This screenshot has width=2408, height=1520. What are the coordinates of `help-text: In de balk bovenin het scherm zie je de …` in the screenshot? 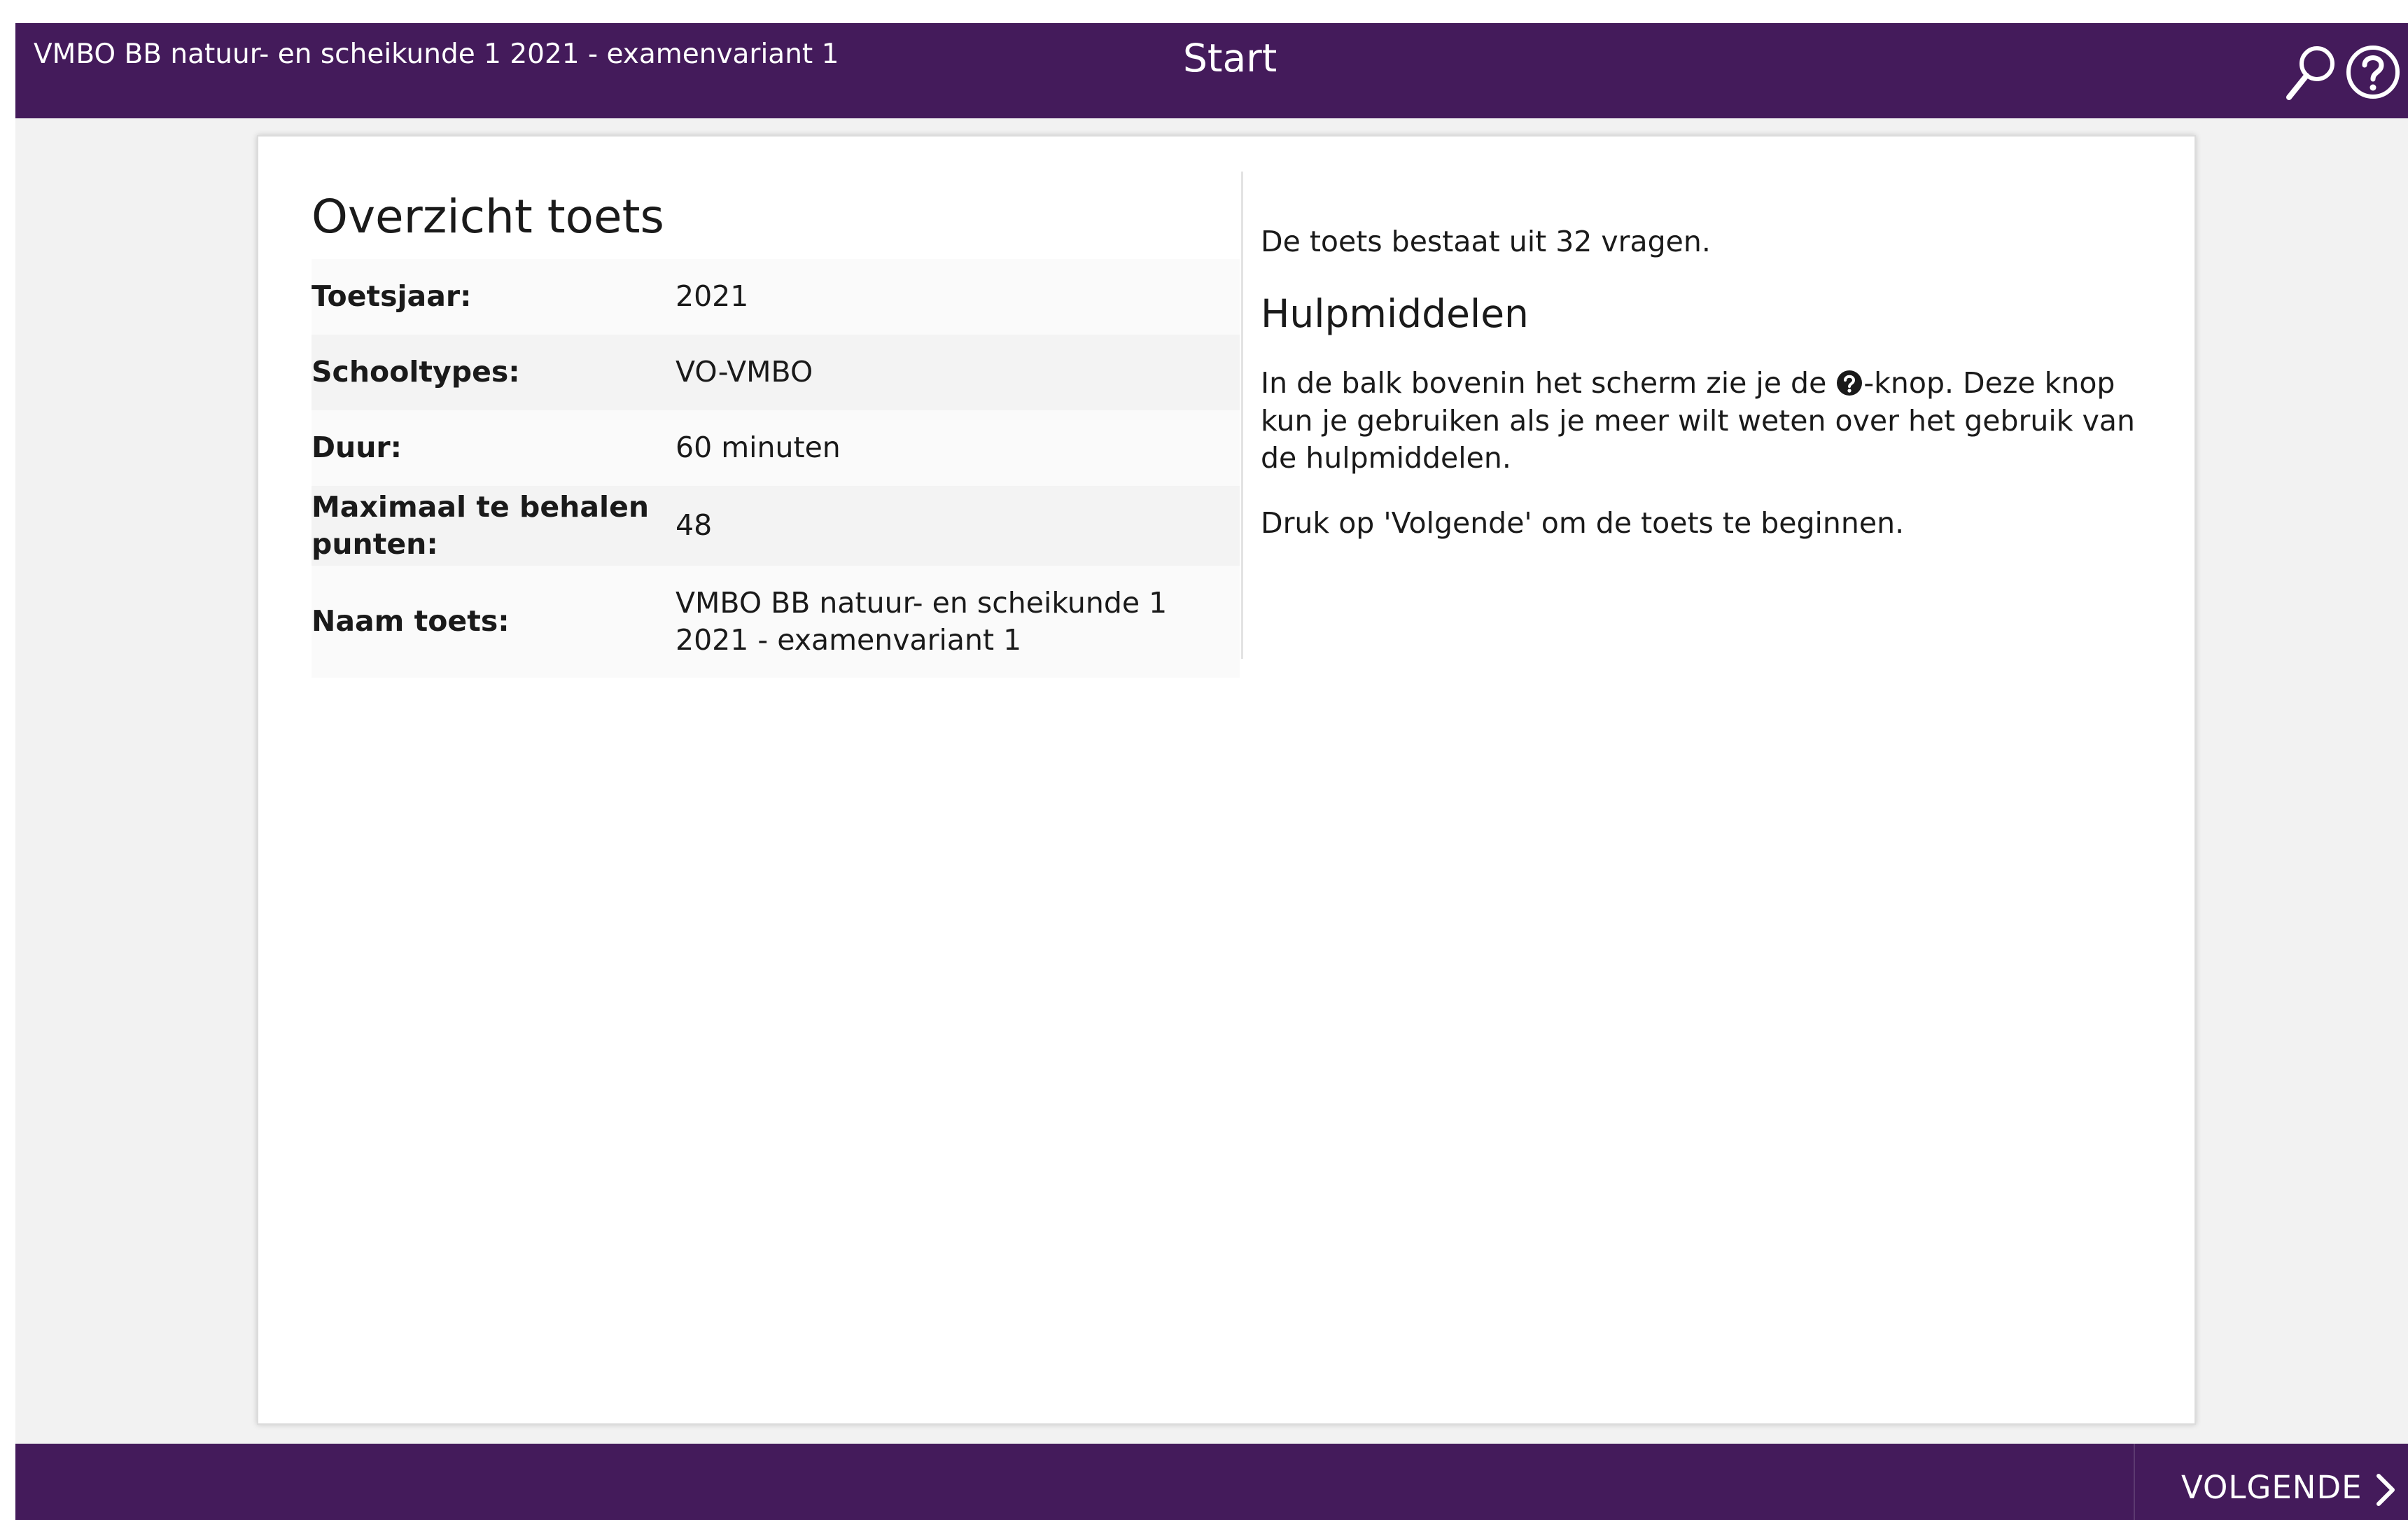 It's located at (1716, 421).